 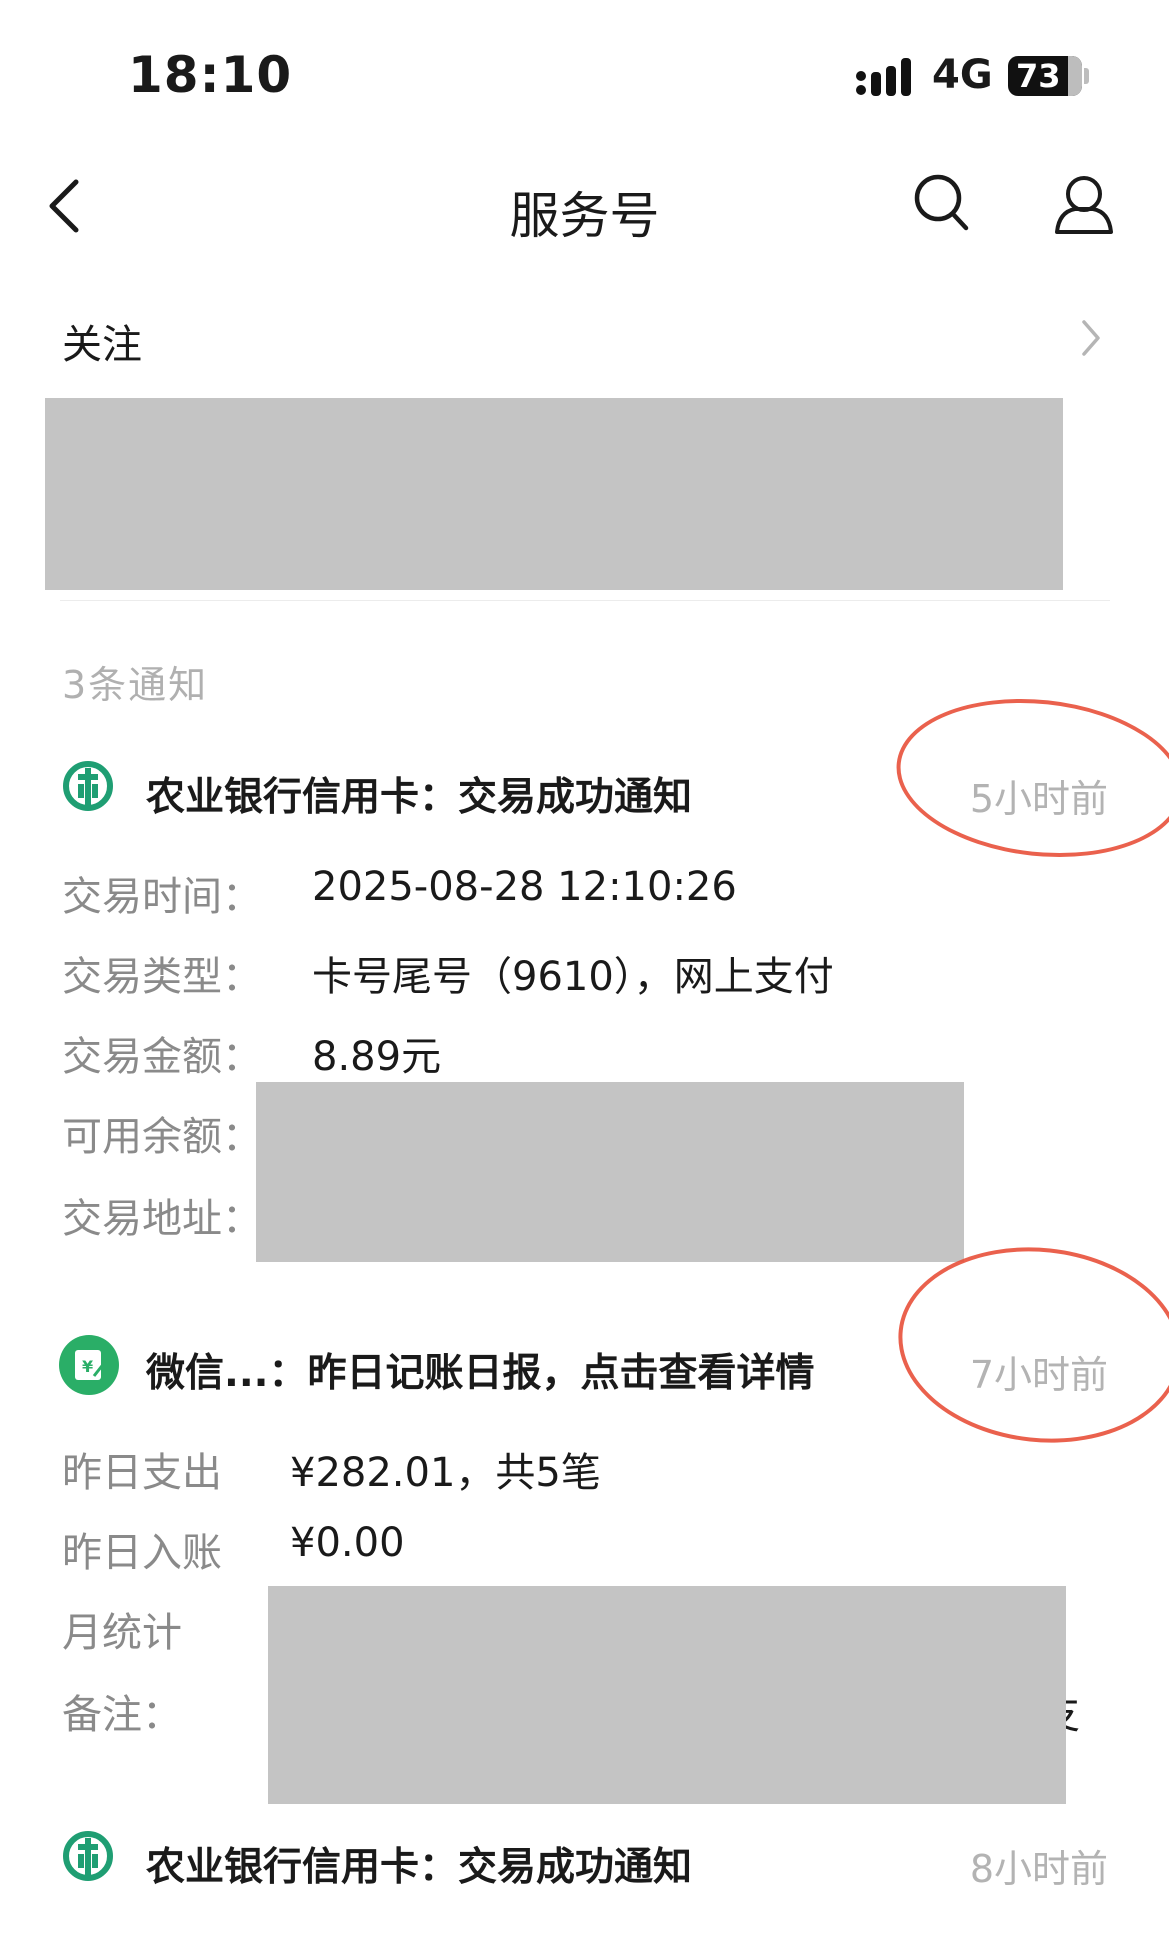 I want to click on network-type: 4G, so click(x=962, y=75).